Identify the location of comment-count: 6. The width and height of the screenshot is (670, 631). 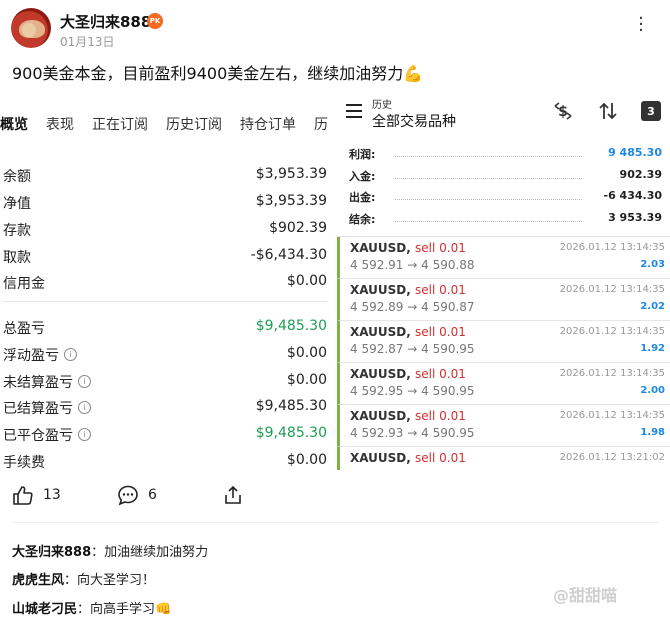
(152, 495).